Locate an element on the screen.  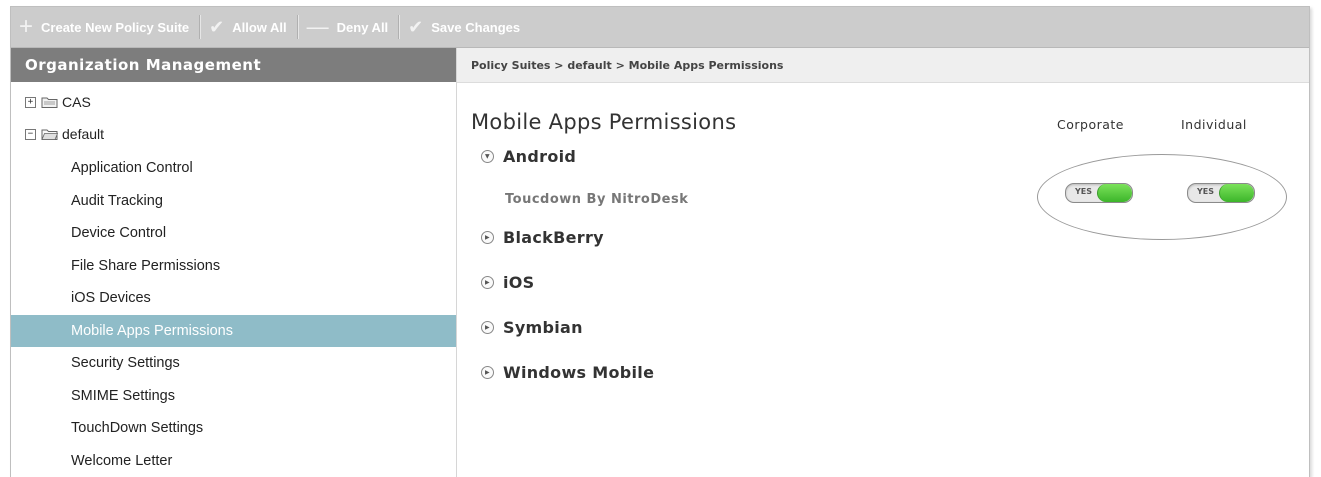
platform-label: Android is located at coordinates (539, 156).